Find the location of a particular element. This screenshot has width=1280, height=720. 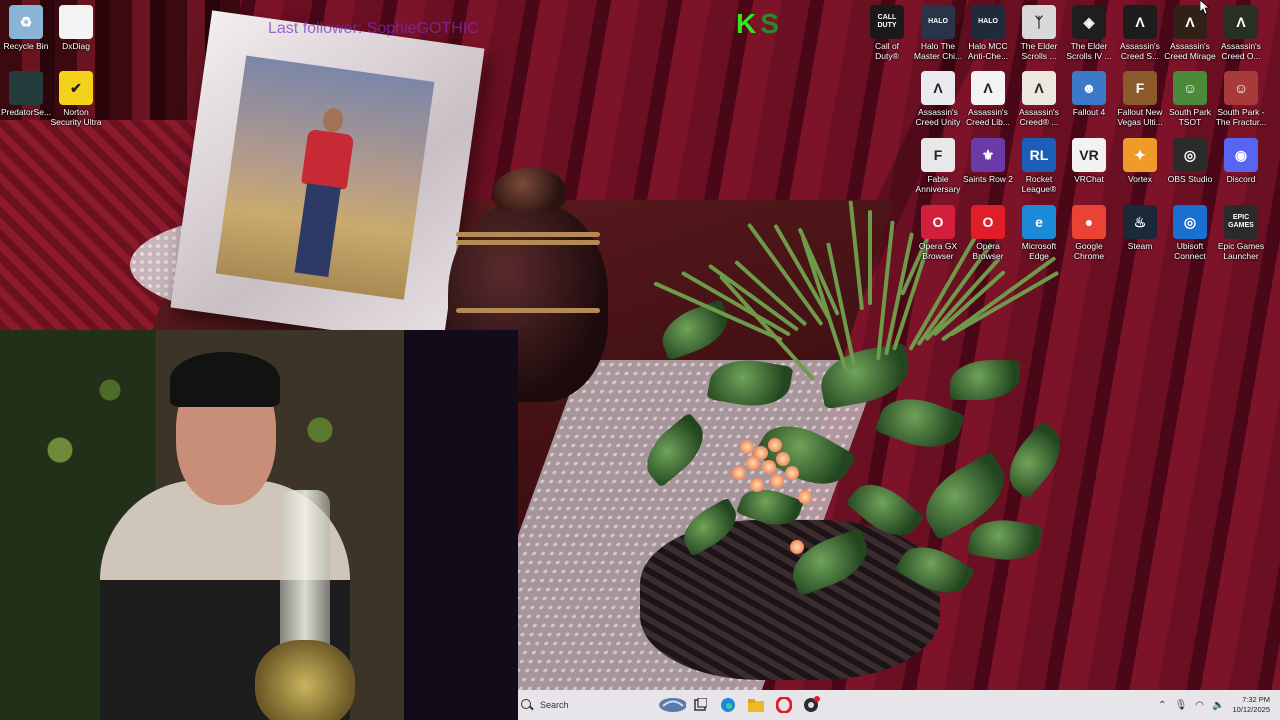

desktop-icon-rocket-league: RL Rocket League® is located at coordinates (1039, 166).